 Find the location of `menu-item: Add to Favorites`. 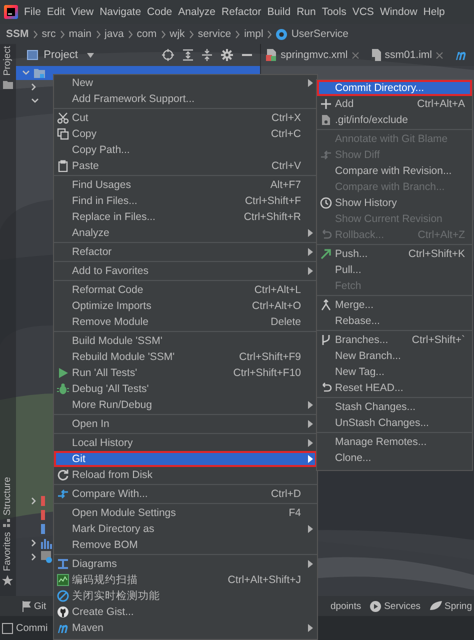

menu-item: Add to Favorites is located at coordinates (185, 271).